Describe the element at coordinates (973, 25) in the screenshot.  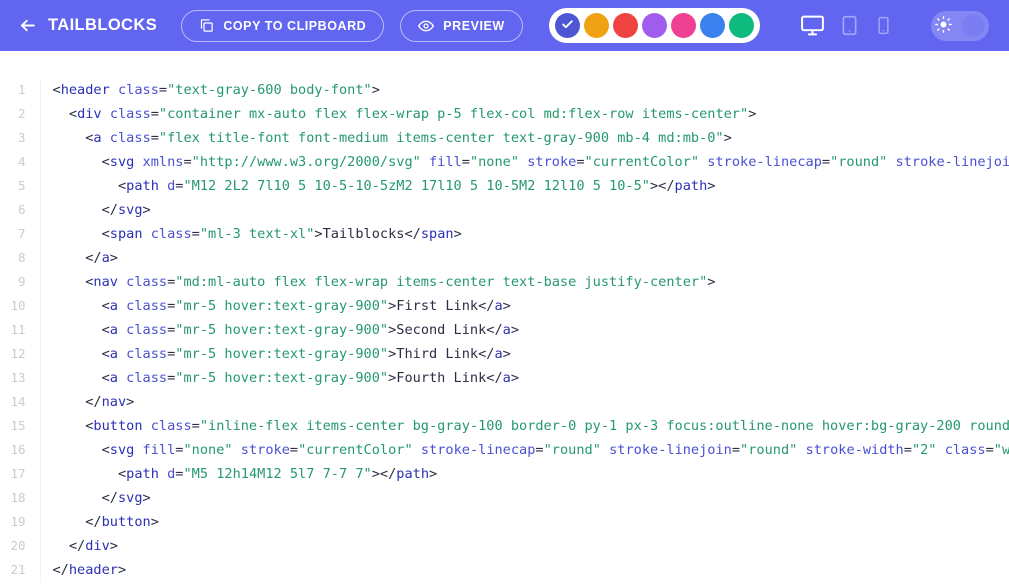
I see `theme-toggle-knob` at that location.